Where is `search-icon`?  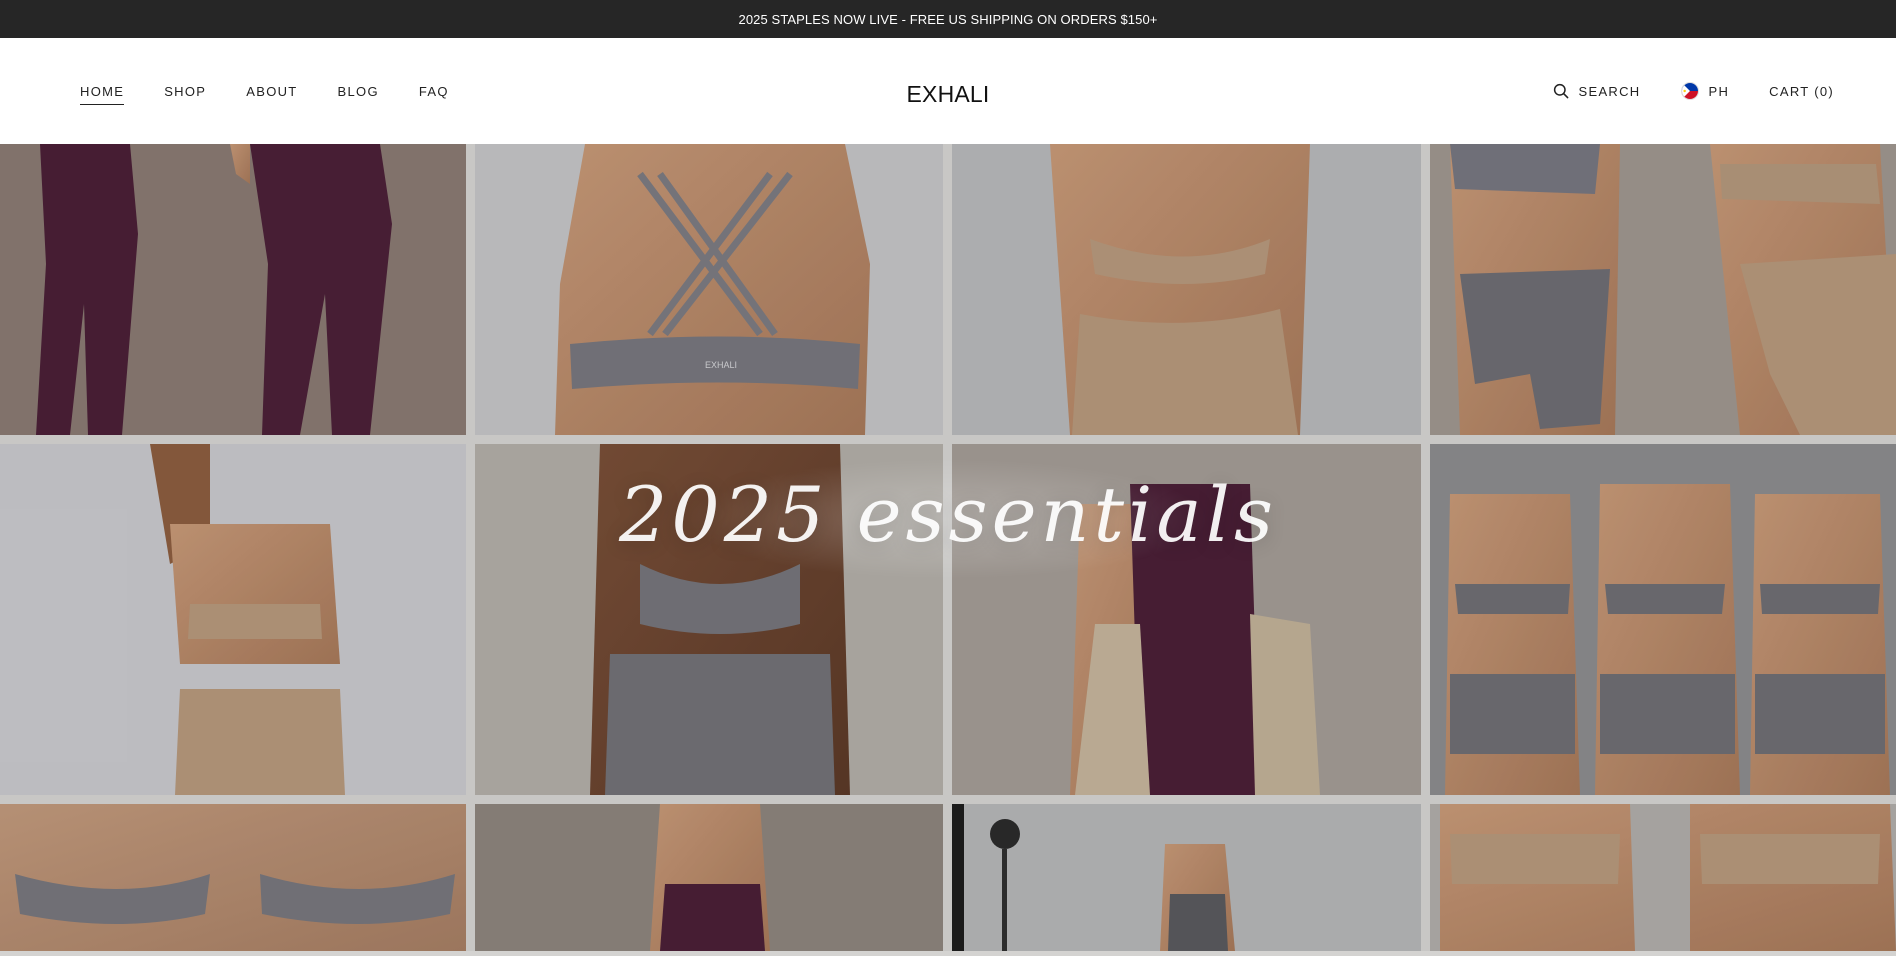
search-icon is located at coordinates (1560, 91).